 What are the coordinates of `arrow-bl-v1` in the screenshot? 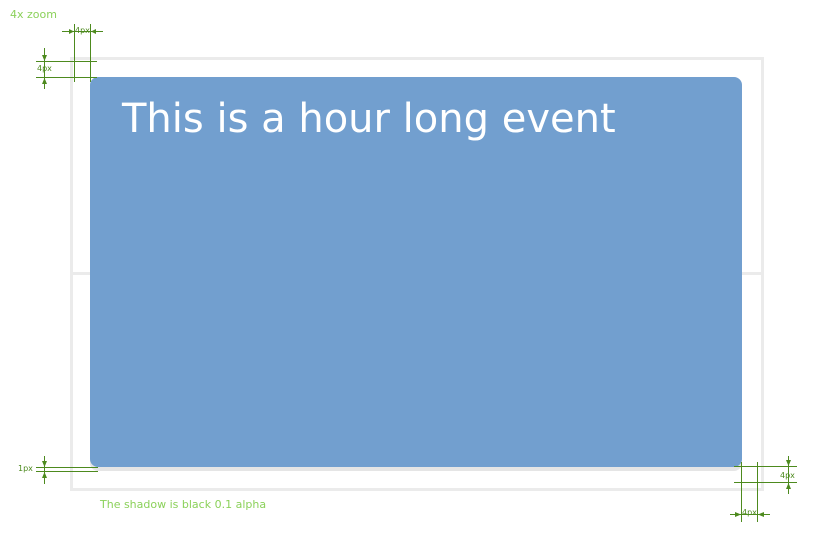 It's located at (44, 464).